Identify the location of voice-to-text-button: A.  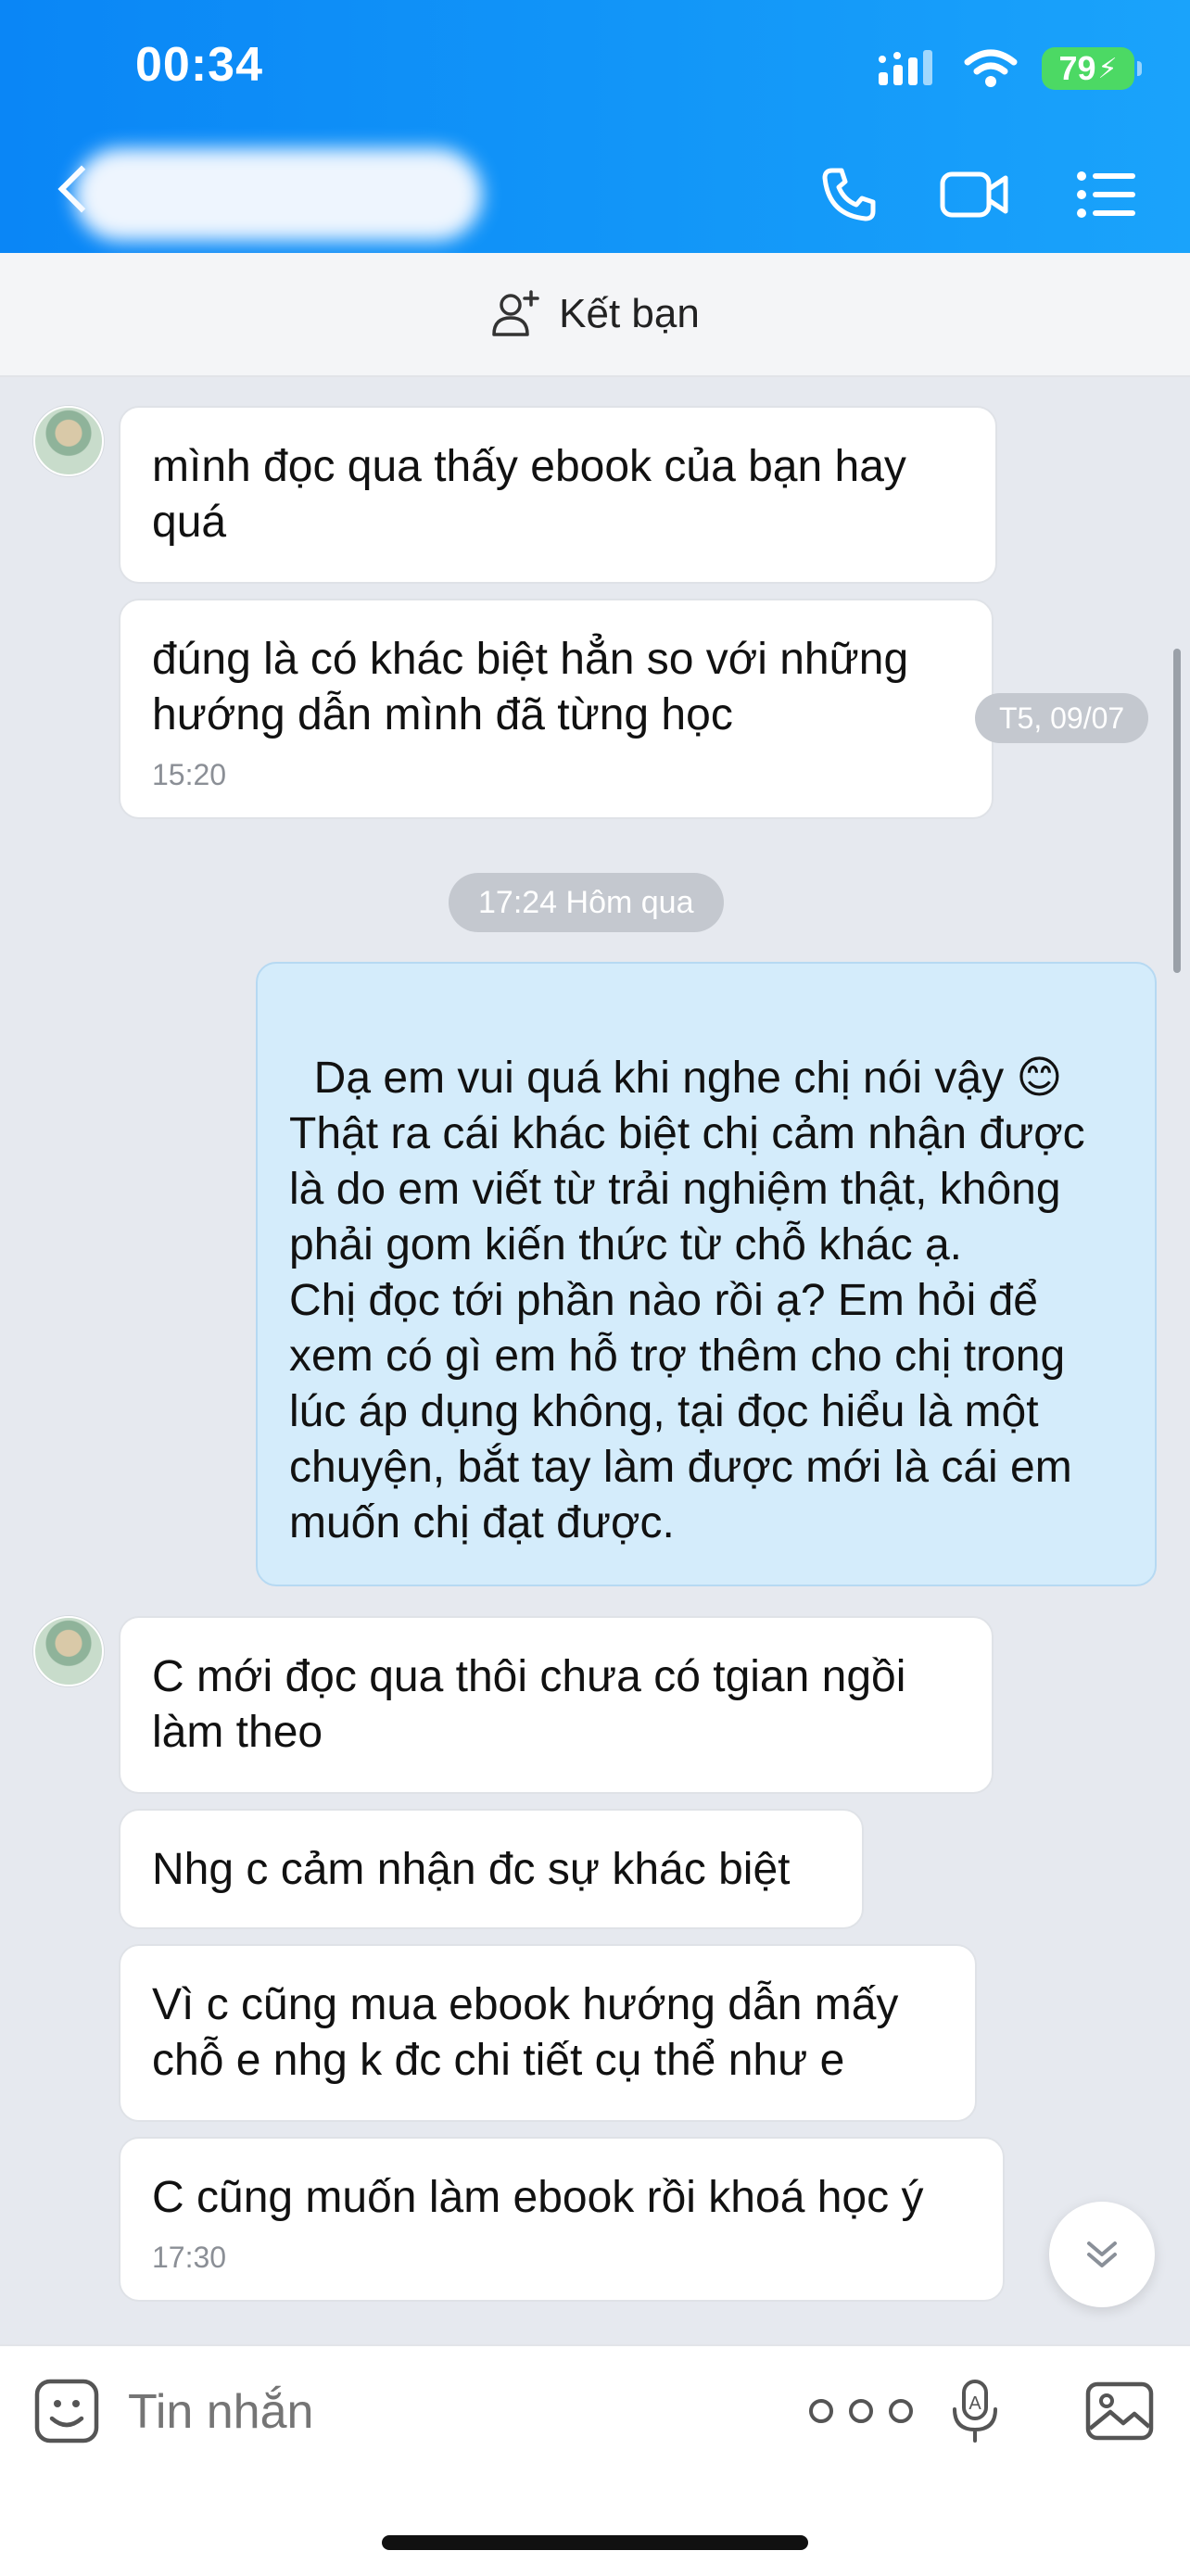
(975, 2411).